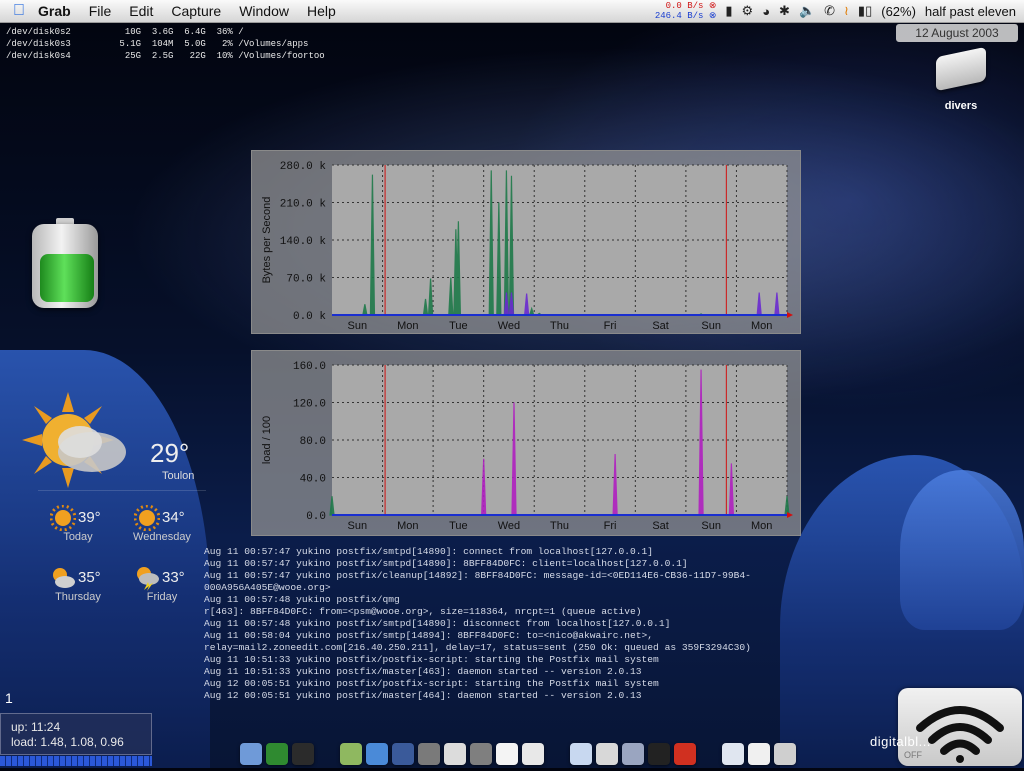 This screenshot has width=1024, height=771. What do you see at coordinates (957, 33) in the screenshot?
I see `date-widget: 12 August 2003` at bounding box center [957, 33].